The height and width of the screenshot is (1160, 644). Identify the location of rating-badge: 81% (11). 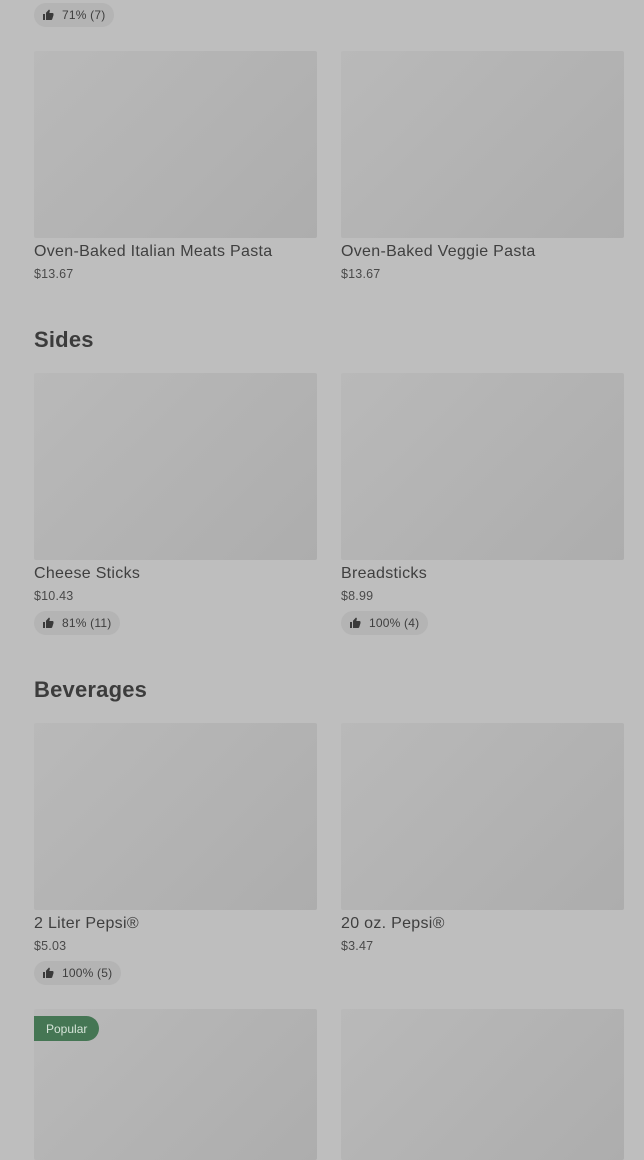
(77, 623).